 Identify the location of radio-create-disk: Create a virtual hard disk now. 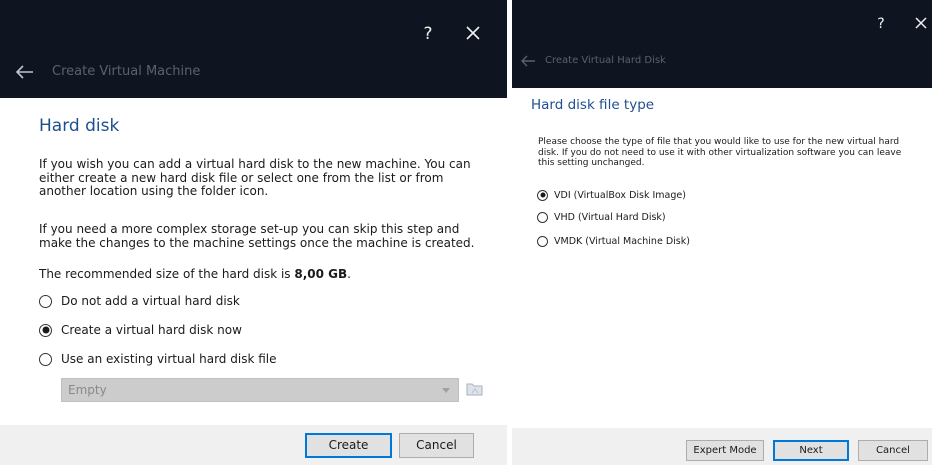
(140, 330).